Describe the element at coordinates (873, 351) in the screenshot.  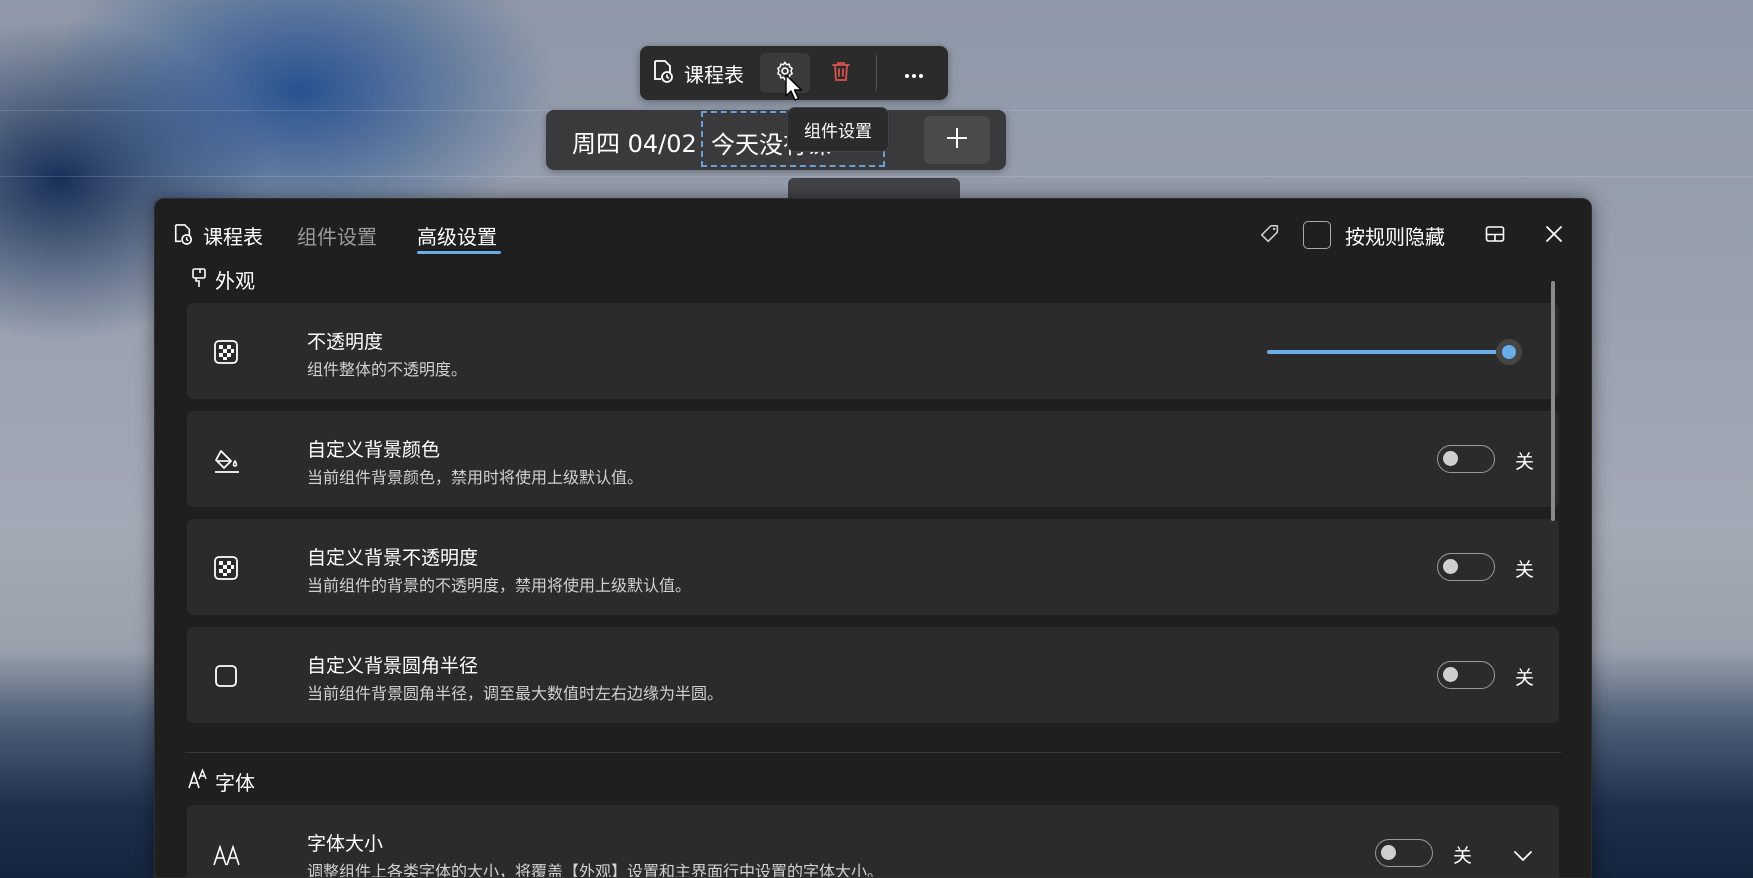
I see `setting-opacity: 不透明度 组件整体的不透明度。` at that location.